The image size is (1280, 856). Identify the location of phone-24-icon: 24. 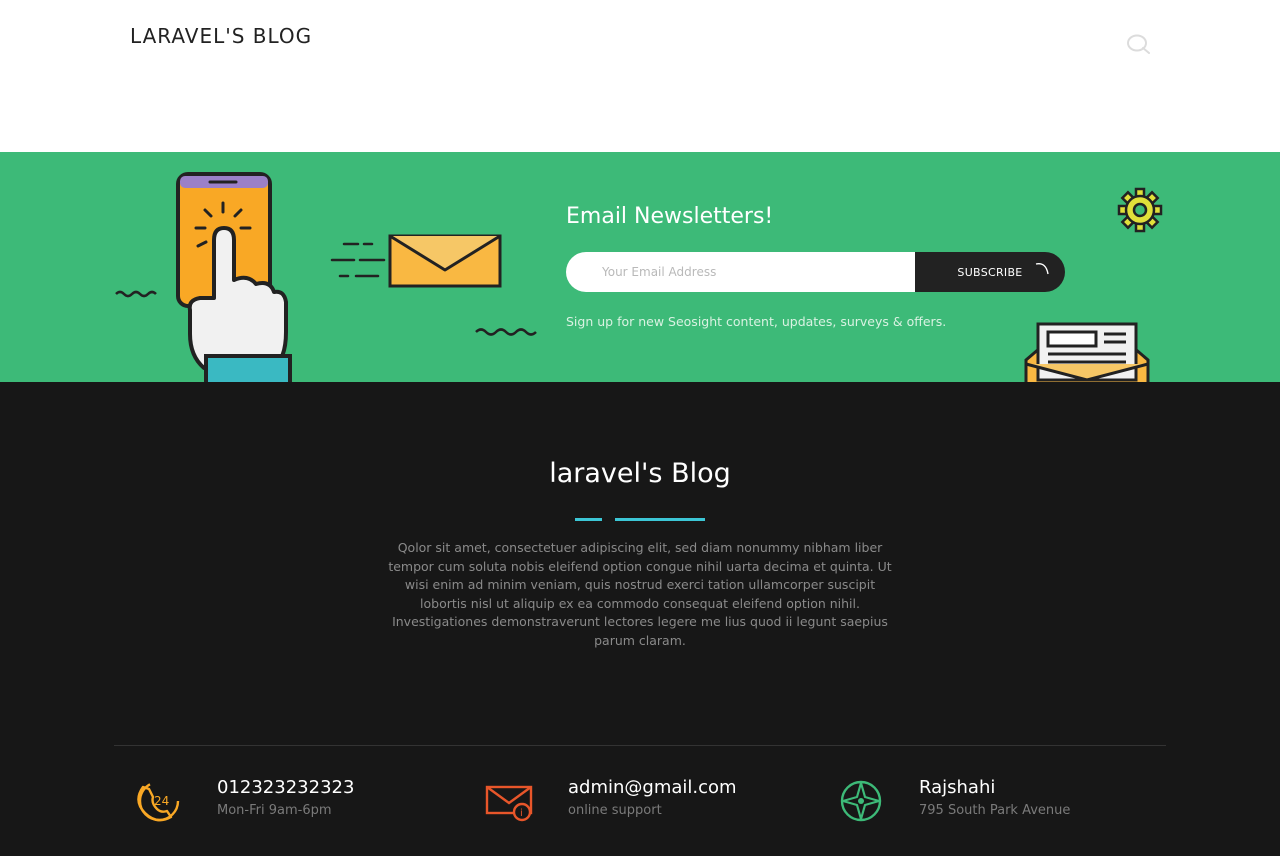
(158, 801).